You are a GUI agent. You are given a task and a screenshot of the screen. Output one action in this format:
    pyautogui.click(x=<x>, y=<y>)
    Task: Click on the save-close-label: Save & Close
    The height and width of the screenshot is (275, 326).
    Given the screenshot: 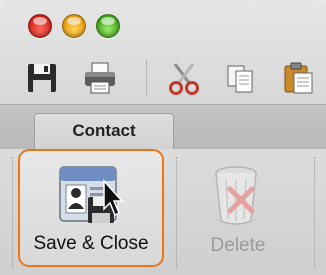 What is the action you would take?
    pyautogui.click(x=91, y=243)
    